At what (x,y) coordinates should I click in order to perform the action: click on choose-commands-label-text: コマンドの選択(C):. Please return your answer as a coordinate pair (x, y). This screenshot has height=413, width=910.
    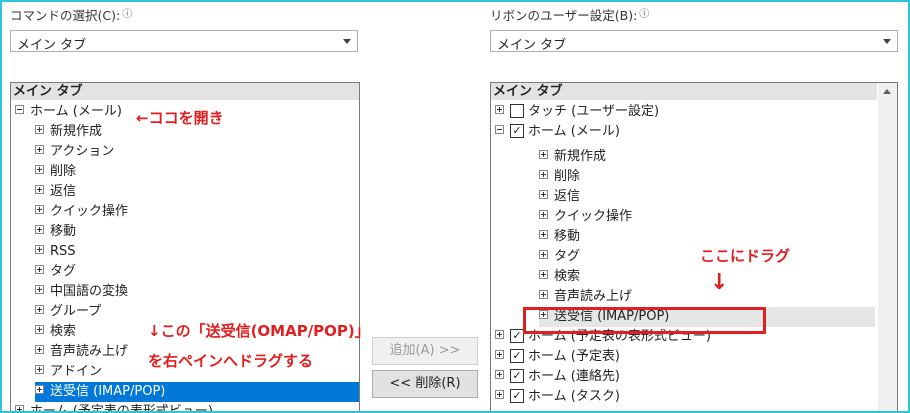
    Looking at the image, I should click on (65, 15).